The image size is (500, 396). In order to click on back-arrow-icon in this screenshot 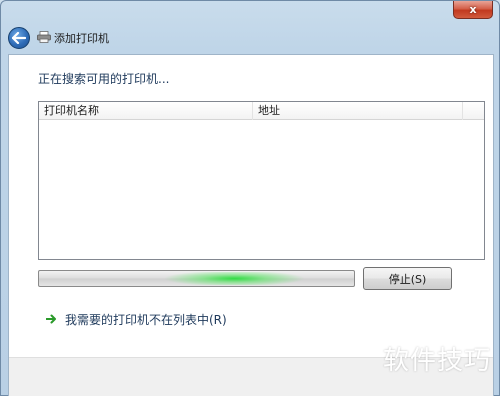, I will do `click(19, 38)`.